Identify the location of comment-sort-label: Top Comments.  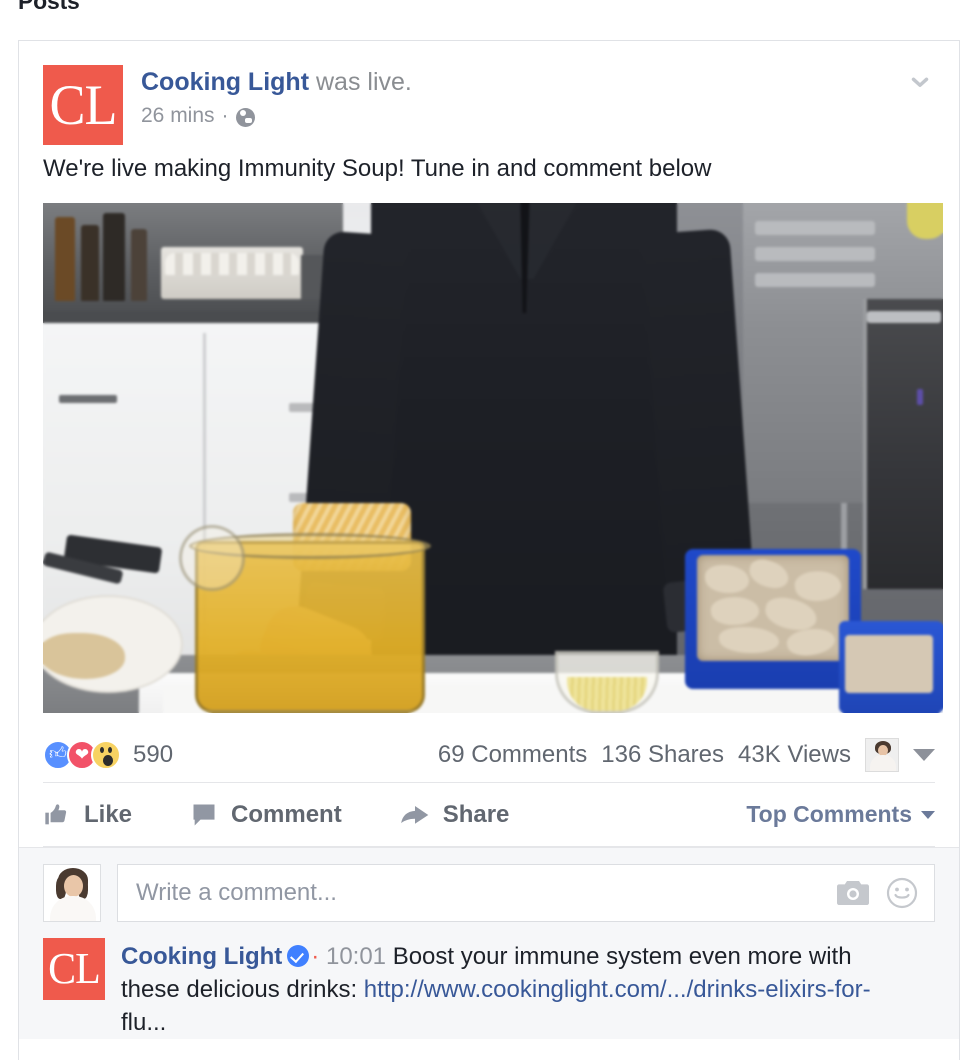
(829, 814).